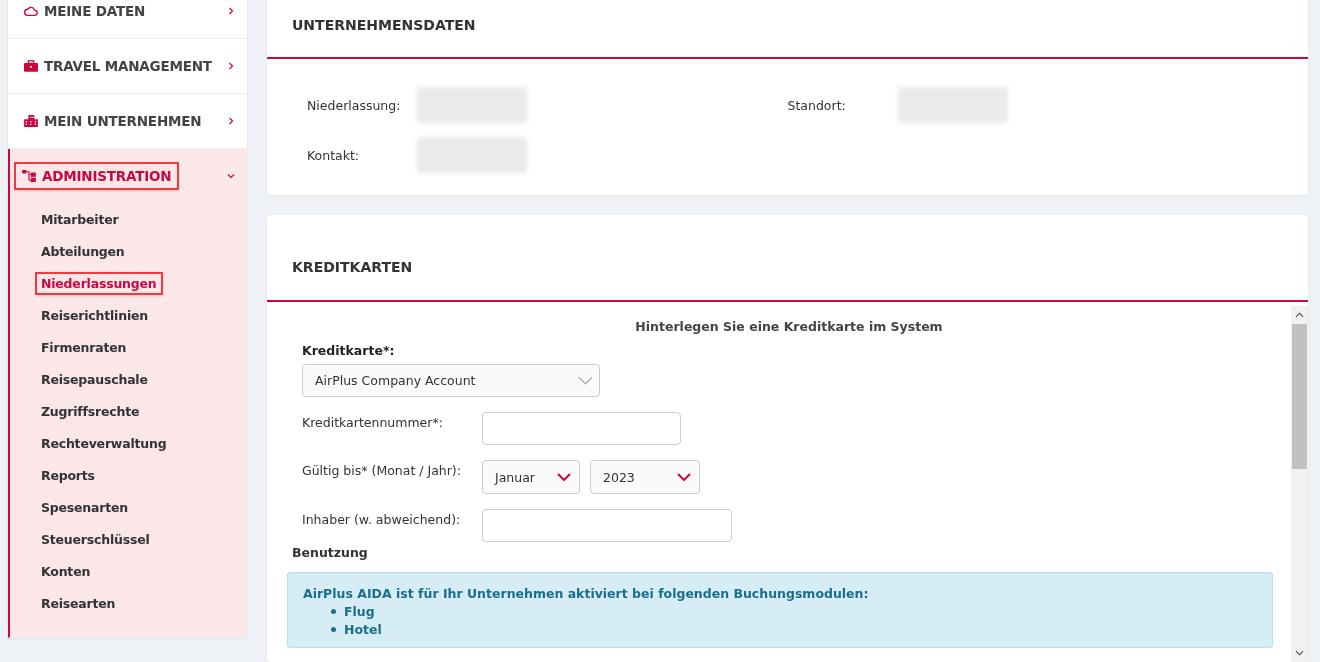 The image size is (1320, 662). What do you see at coordinates (1299, 396) in the screenshot?
I see `scrollbar-thumb` at bounding box center [1299, 396].